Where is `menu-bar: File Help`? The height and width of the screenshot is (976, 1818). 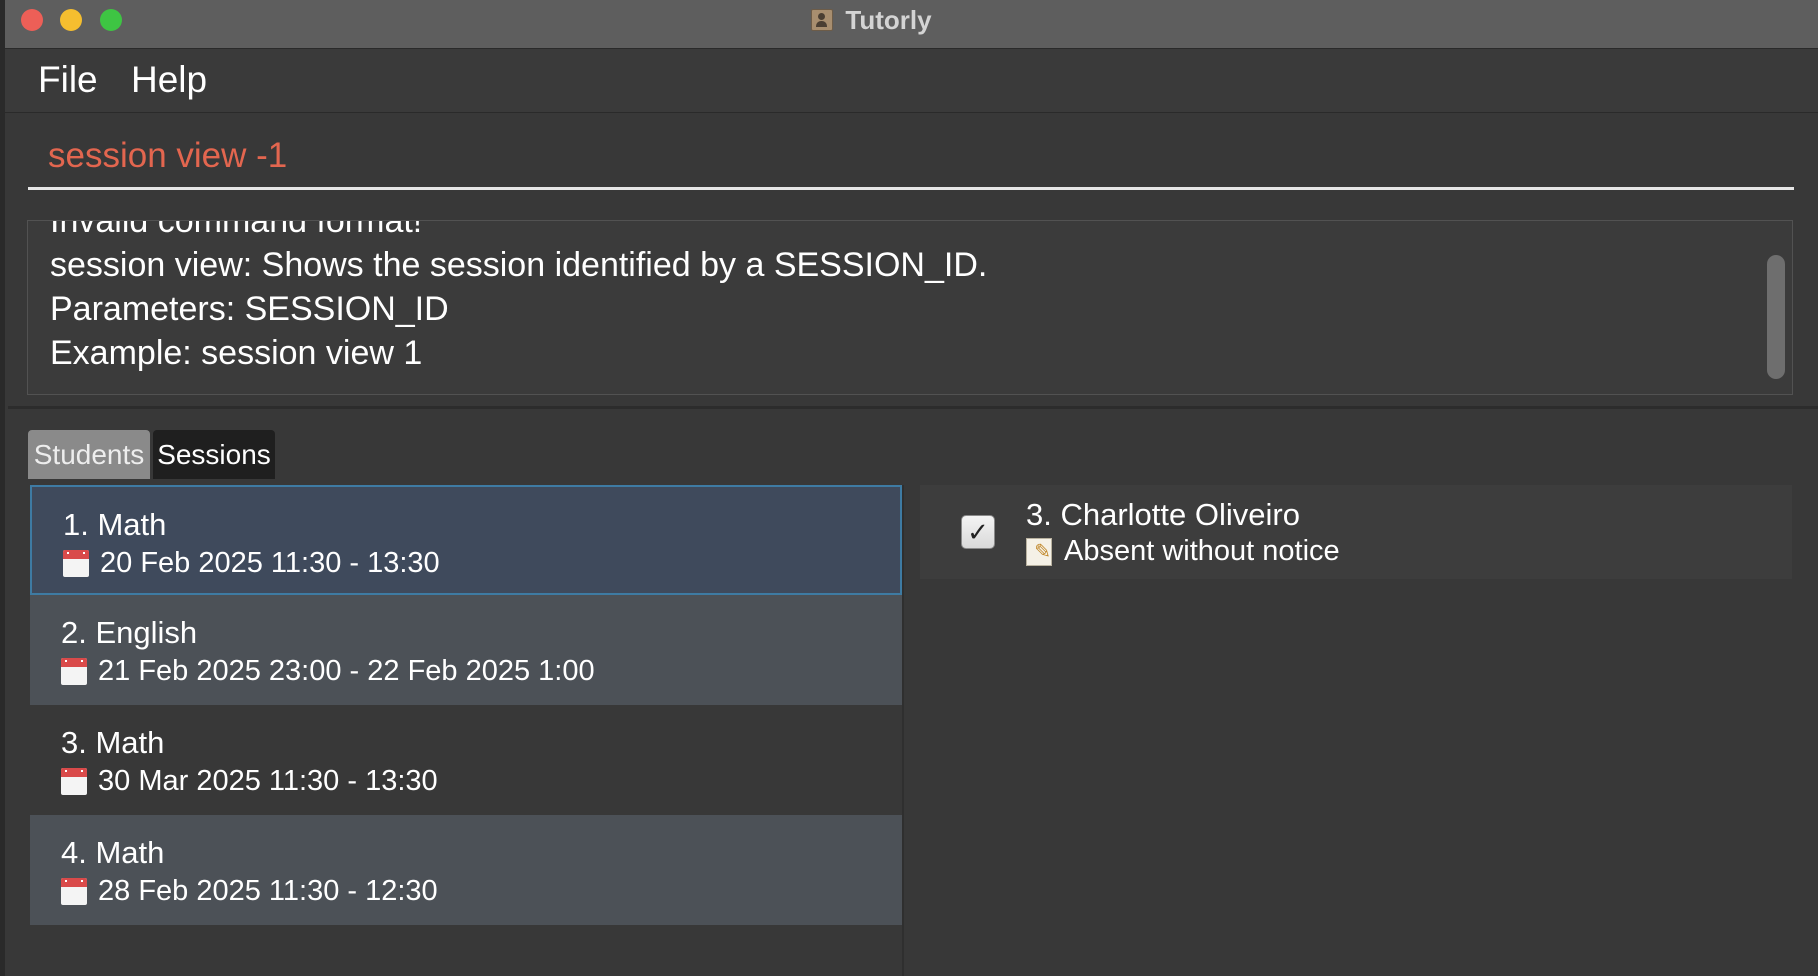
menu-bar: File Help is located at coordinates (911, 81).